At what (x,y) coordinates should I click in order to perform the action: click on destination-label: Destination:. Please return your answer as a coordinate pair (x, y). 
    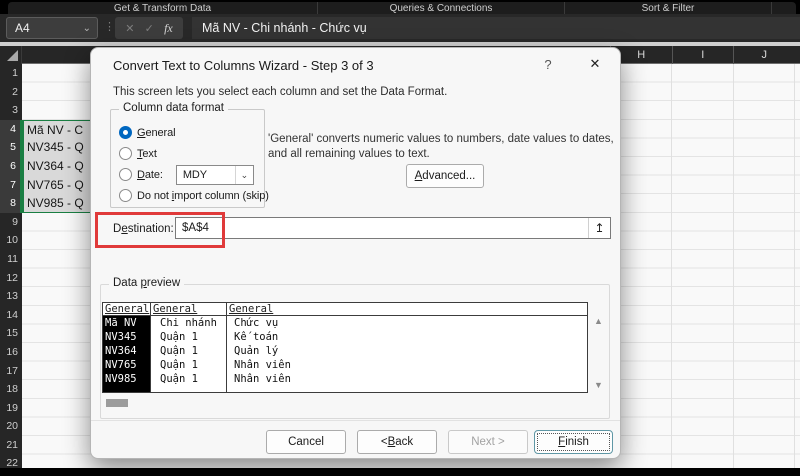
    Looking at the image, I should click on (143, 229).